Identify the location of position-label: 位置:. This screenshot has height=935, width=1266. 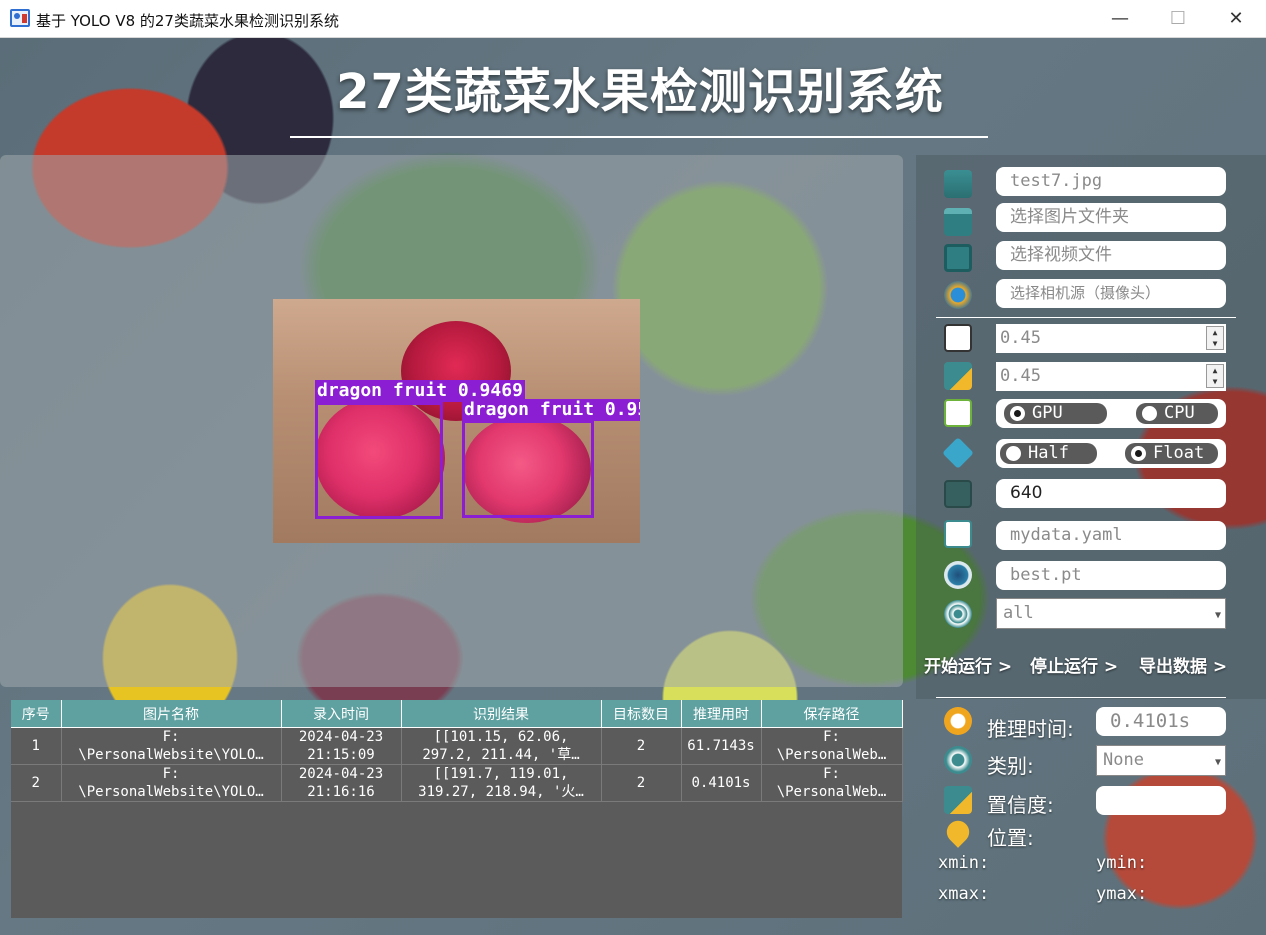
(1010, 838).